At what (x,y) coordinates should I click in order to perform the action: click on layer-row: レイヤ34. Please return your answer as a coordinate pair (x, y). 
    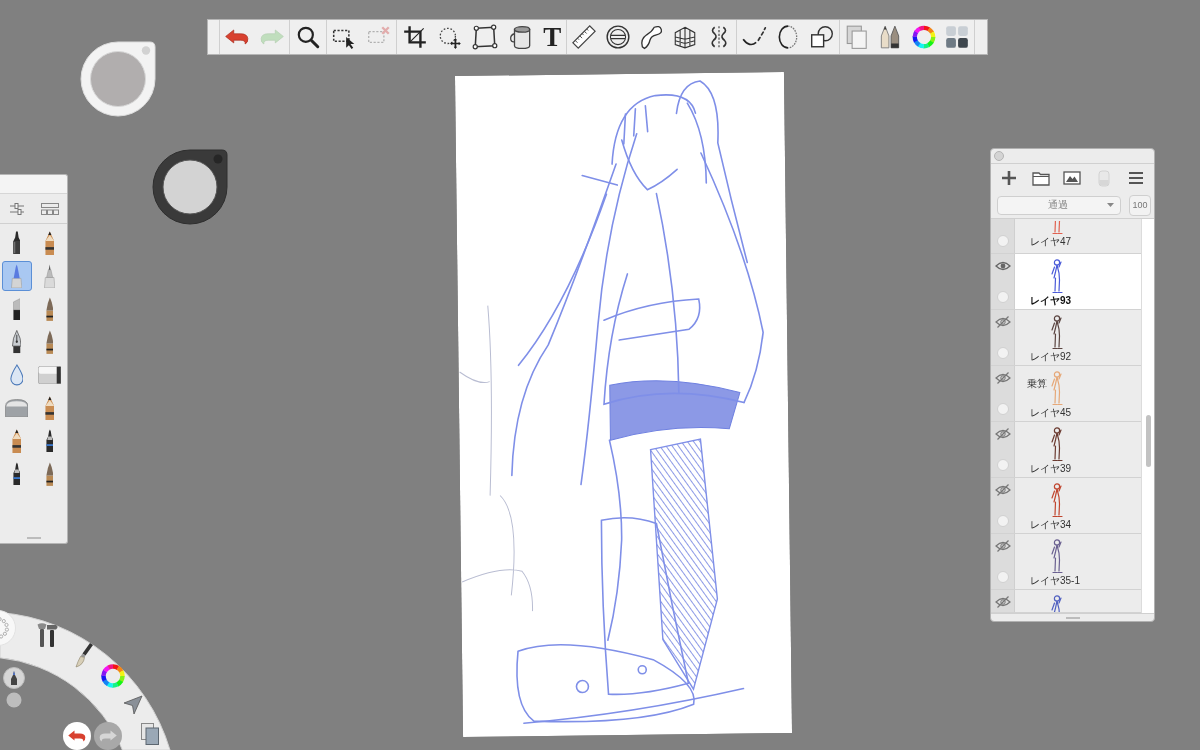
    Looking at the image, I should click on (1066, 506).